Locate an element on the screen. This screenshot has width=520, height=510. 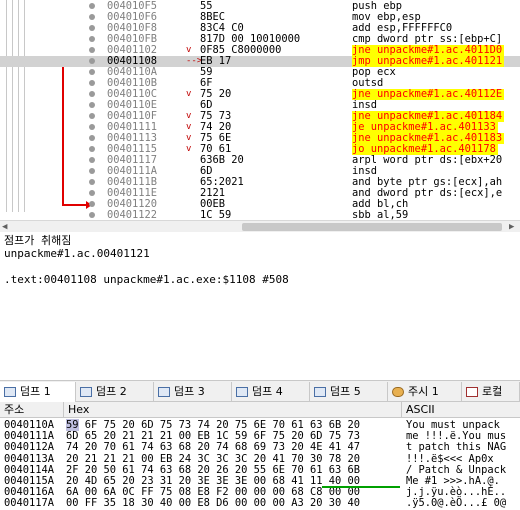
watch-cat-icon is located at coordinates (398, 392).